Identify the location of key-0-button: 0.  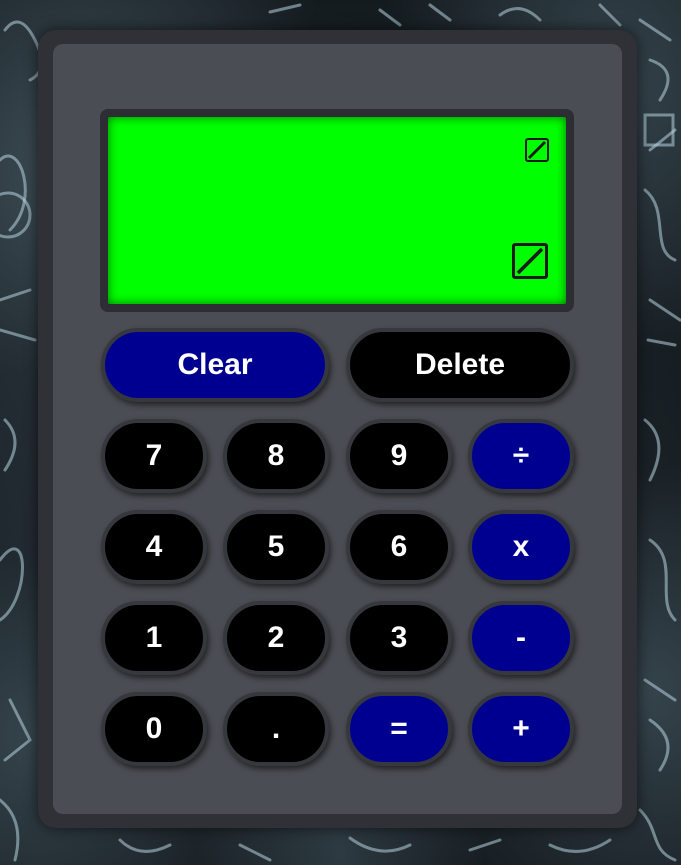
(154, 729).